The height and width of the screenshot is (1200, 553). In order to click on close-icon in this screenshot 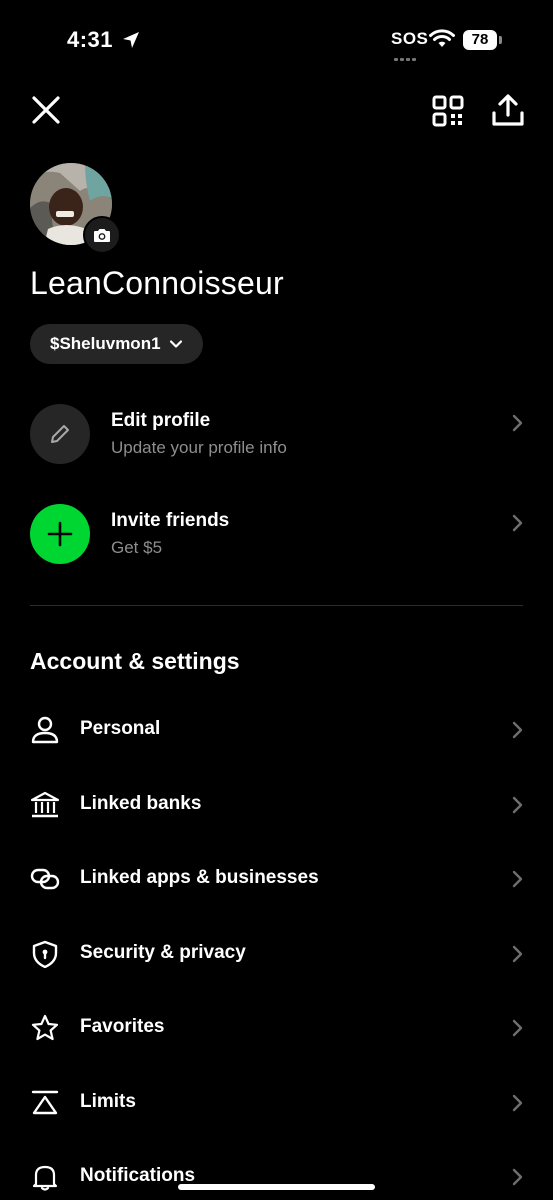, I will do `click(46, 110)`.